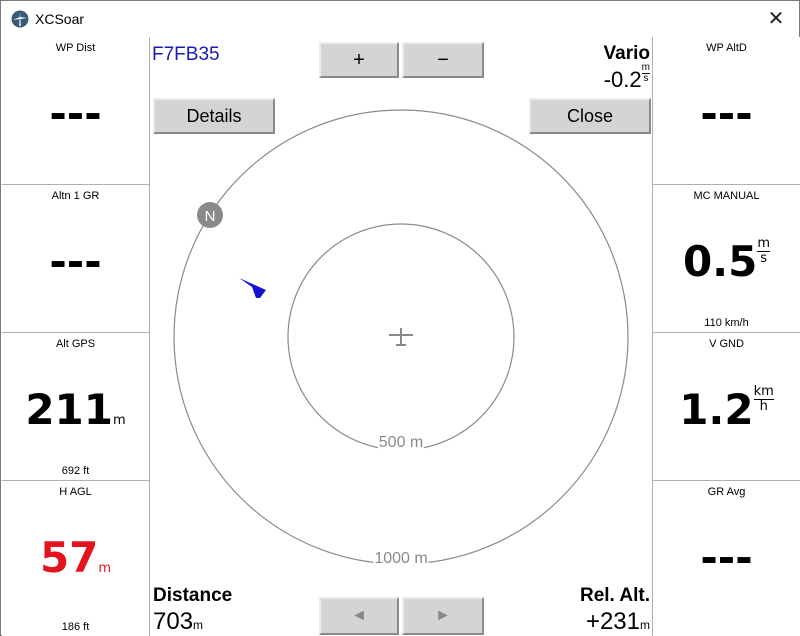  I want to click on infobox-title: H AGL, so click(75, 492).